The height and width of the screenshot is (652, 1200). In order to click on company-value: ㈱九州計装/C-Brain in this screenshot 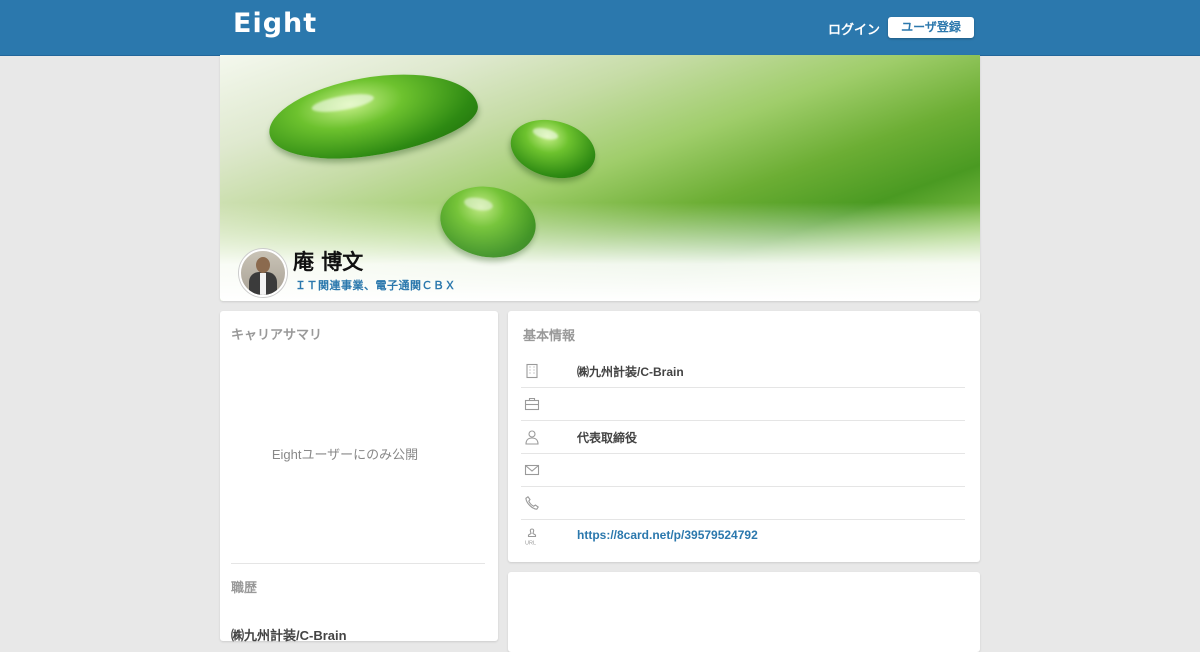, I will do `click(630, 372)`.